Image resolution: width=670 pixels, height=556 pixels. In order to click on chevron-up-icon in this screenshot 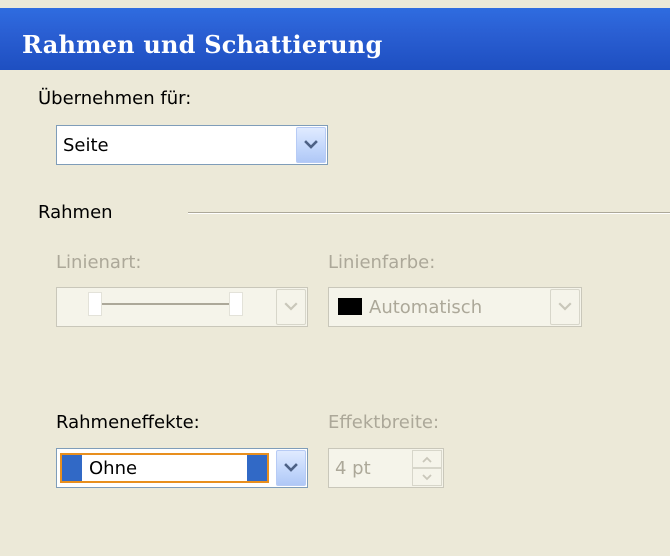, I will do `click(427, 459)`.